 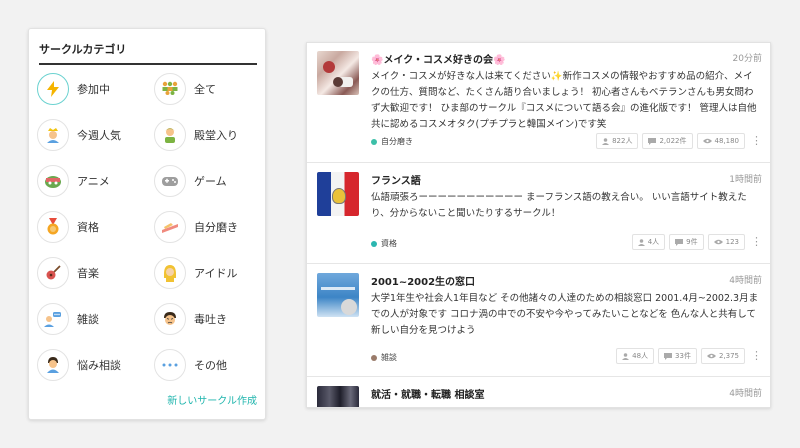 I want to click on more-dots-icon, so click(x=170, y=365).